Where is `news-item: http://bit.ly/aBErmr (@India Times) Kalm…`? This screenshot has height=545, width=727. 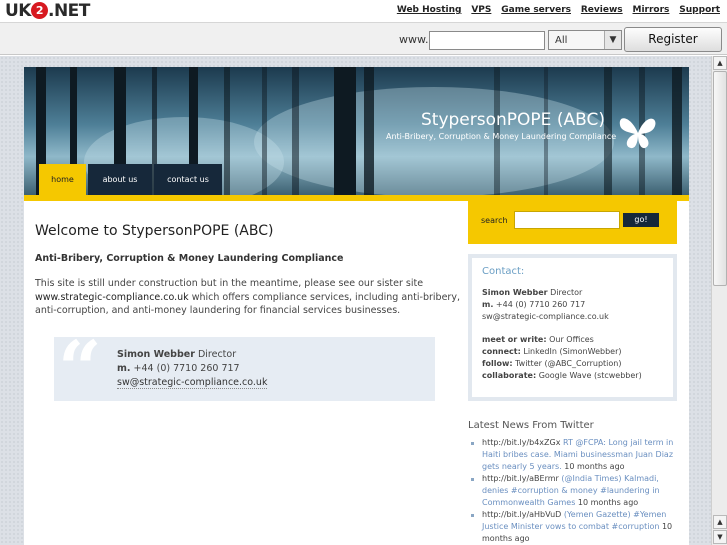
news-item: http://bit.ly/aBErmr (@India Times) Kalm… is located at coordinates (575, 491).